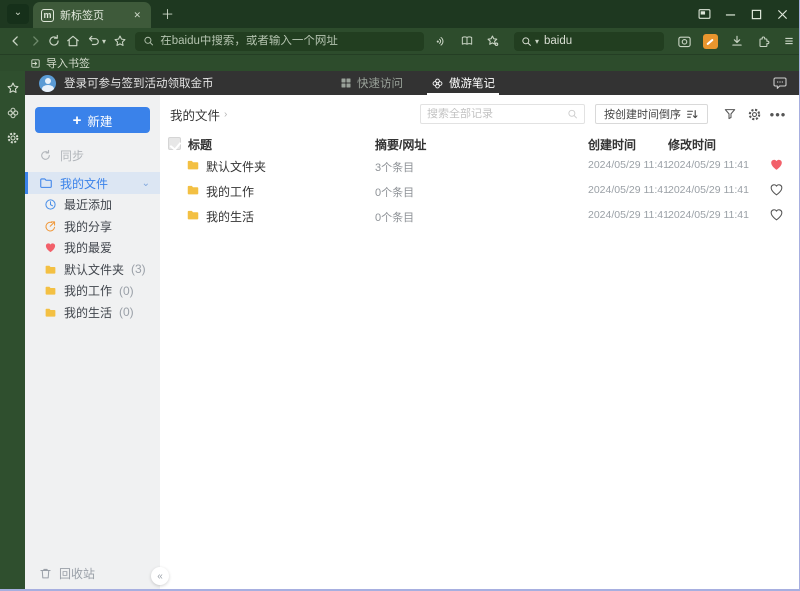 Image resolution: width=800 pixels, height=591 pixels. Describe the element at coordinates (92, 270) in the screenshot. I see `sidebar-item-default-folder: 默认文件夹 (3)` at that location.